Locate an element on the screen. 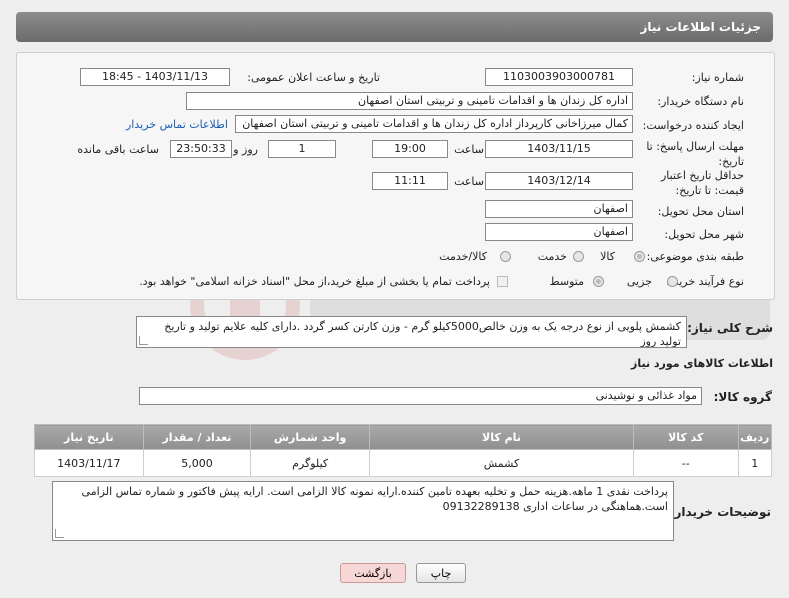 The height and width of the screenshot is (598, 789). col-header-quantity: تعداد / مقدار is located at coordinates (197, 437).